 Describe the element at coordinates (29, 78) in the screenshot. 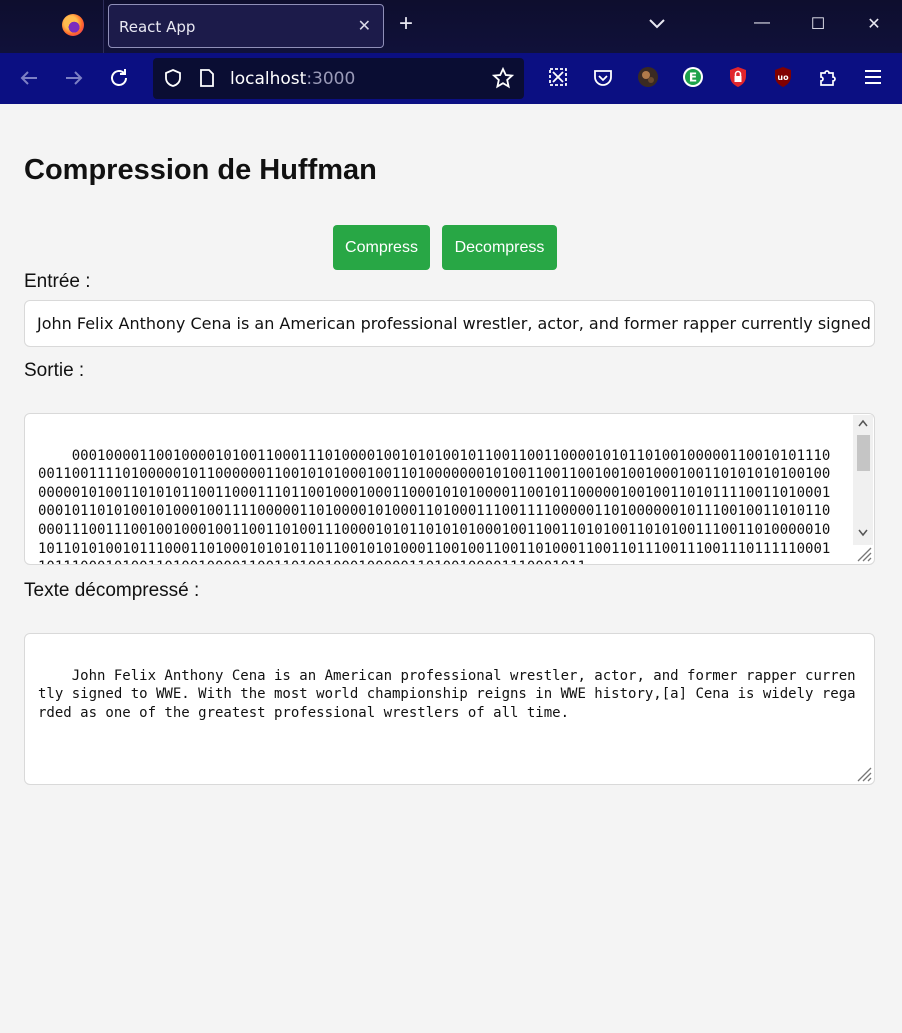

I see `back-arrow-icon` at that location.